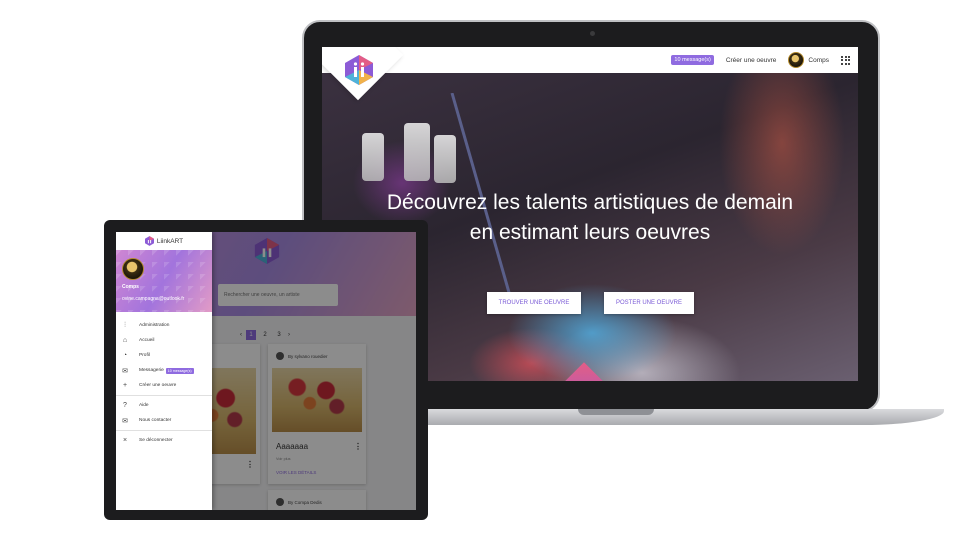 This screenshot has width=960, height=540. Describe the element at coordinates (144, 355) in the screenshot. I see `menu-item-label: Profil` at that location.